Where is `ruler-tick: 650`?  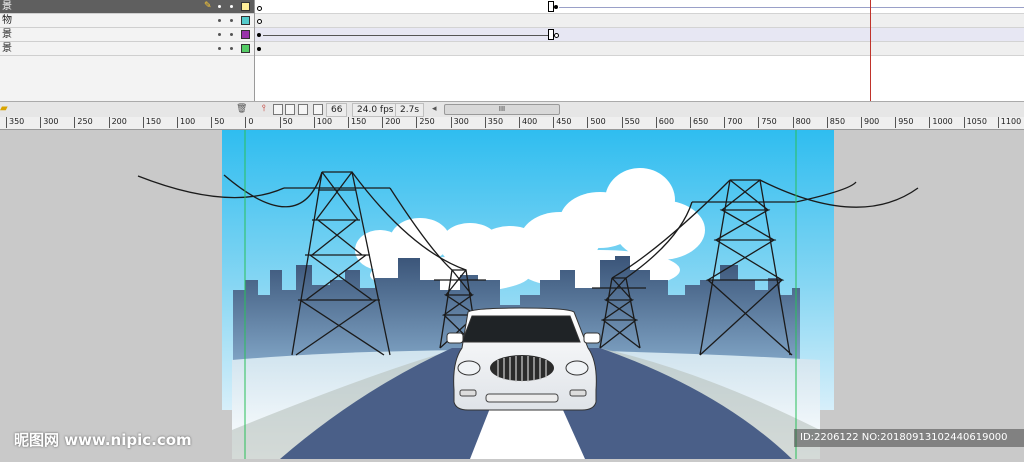 ruler-tick: 650 is located at coordinates (699, 122).